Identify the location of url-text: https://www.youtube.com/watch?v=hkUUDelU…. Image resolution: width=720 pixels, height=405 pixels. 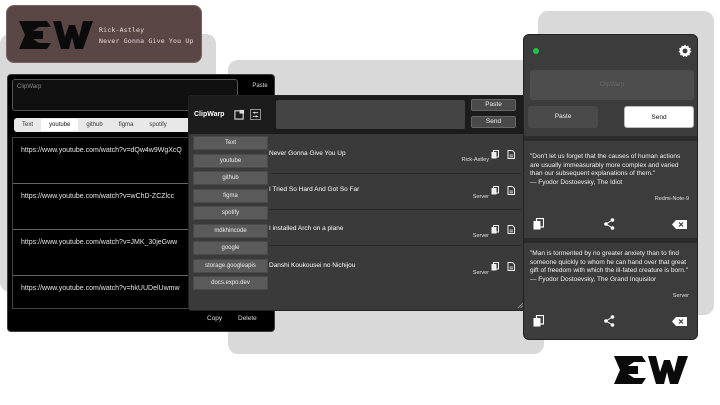
(100, 288).